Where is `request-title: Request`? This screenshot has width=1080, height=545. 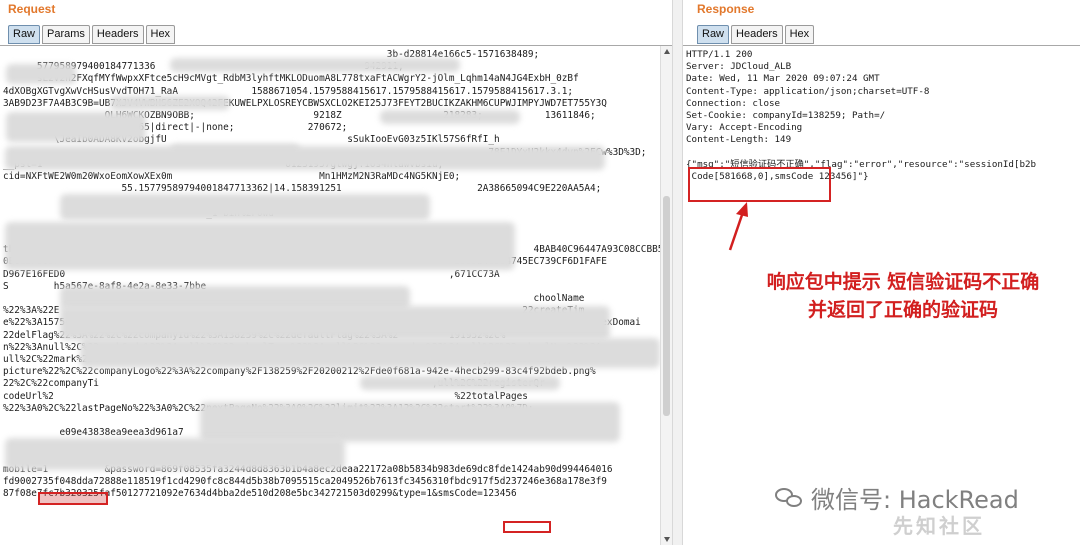 request-title: Request is located at coordinates (32, 9).